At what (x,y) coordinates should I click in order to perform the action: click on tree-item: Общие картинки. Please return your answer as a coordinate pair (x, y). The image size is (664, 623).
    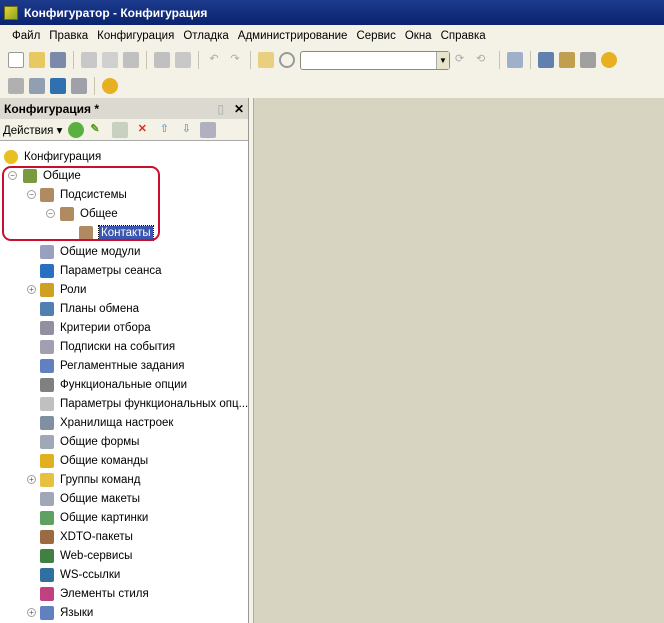
    Looking at the image, I should click on (94, 517).